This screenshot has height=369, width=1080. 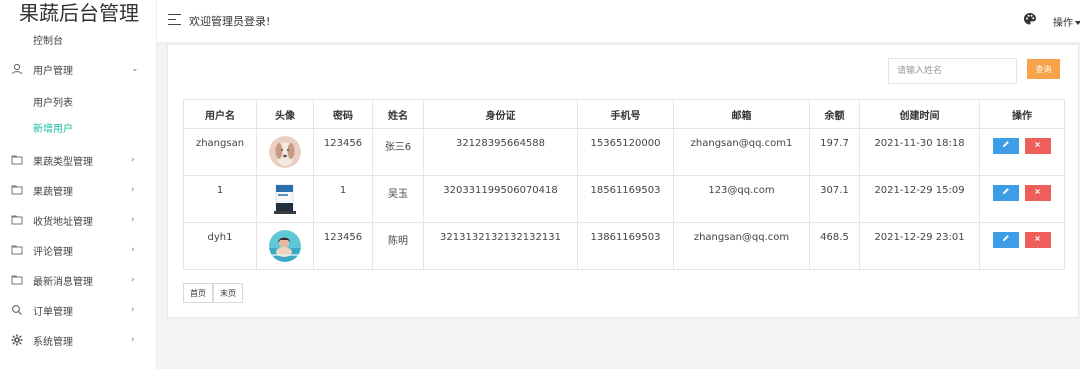 What do you see at coordinates (500, 199) in the screenshot?
I see `cell-id-card: 320331199506070418` at bounding box center [500, 199].